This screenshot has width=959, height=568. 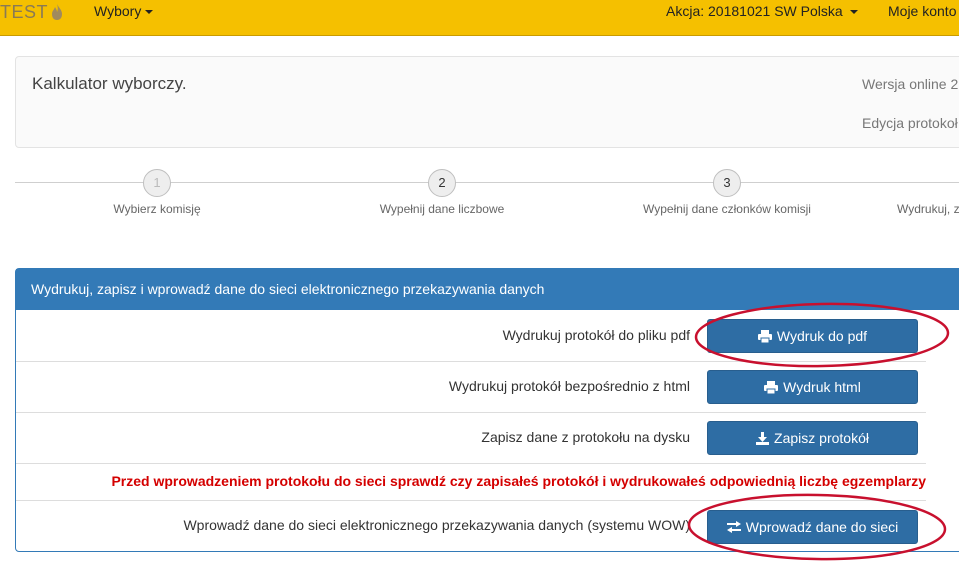 I want to click on save-protocol-button: Zapisz protokół, so click(x=812, y=438).